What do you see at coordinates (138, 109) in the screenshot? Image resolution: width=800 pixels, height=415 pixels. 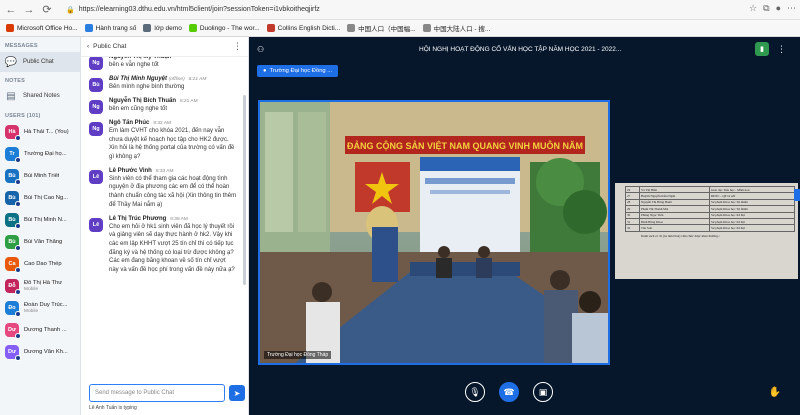 I see `message-text: bên em cũng nghe tốt` at bounding box center [138, 109].